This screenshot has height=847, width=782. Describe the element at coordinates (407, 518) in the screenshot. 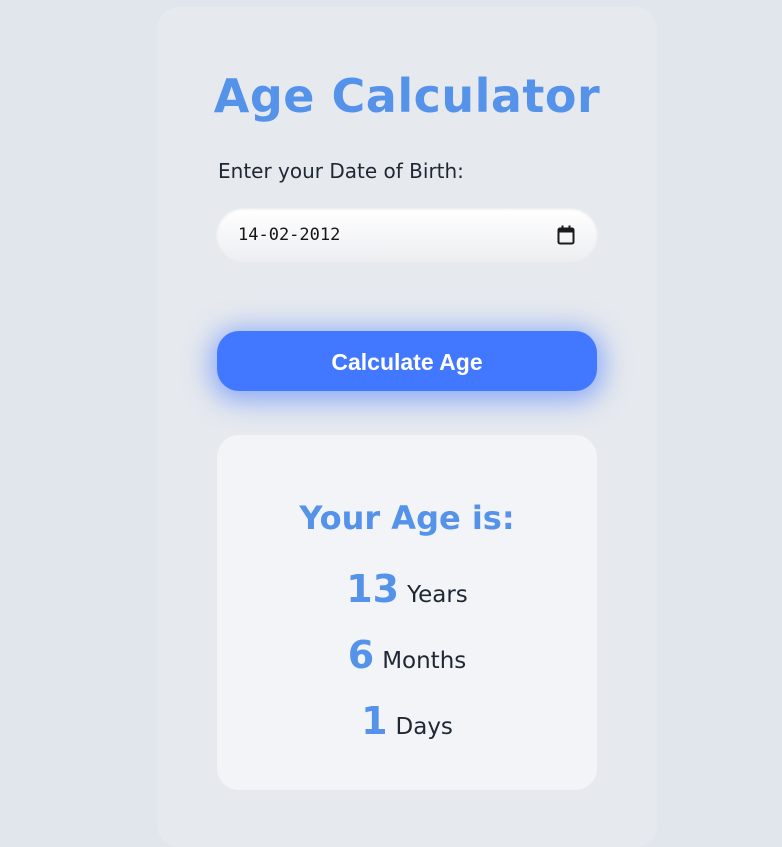

I see `result-heading: Your Age is:` at that location.